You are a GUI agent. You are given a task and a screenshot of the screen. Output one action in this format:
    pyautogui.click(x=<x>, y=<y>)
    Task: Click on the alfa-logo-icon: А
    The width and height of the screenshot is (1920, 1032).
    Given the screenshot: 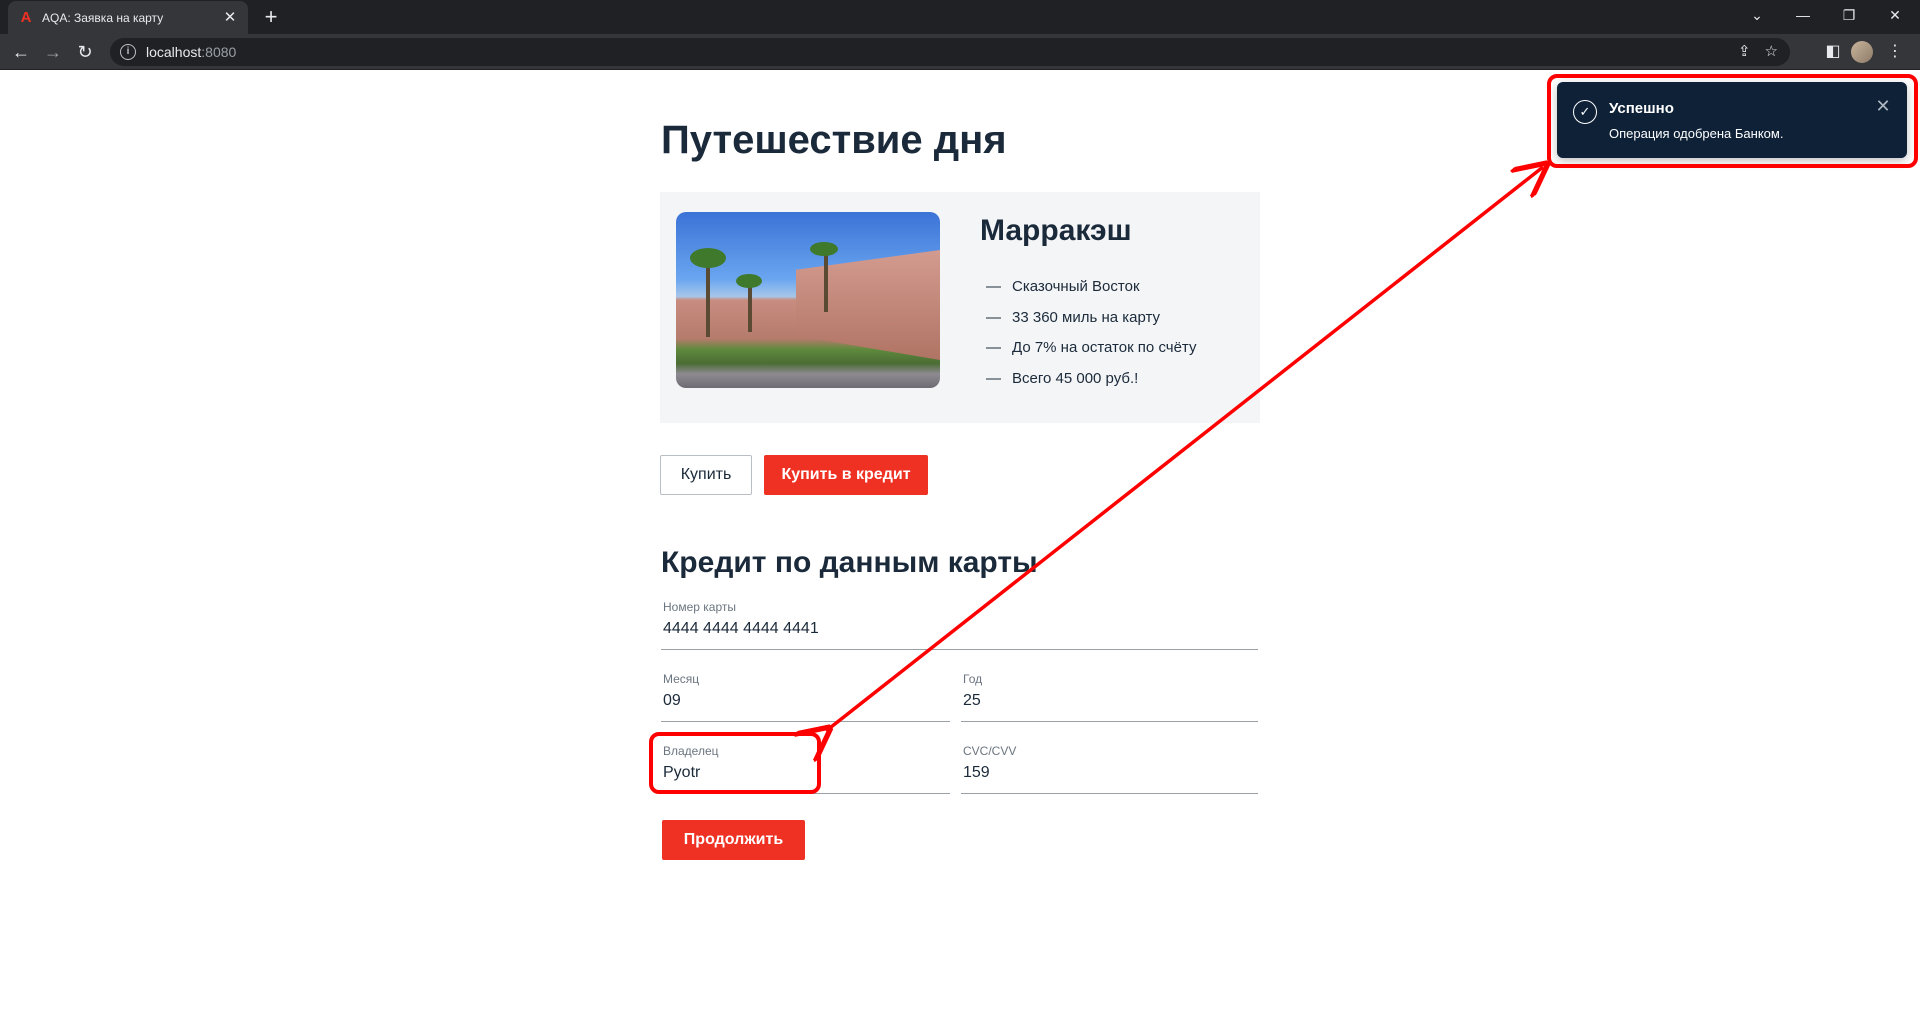 What is the action you would take?
    pyautogui.click(x=26, y=17)
    